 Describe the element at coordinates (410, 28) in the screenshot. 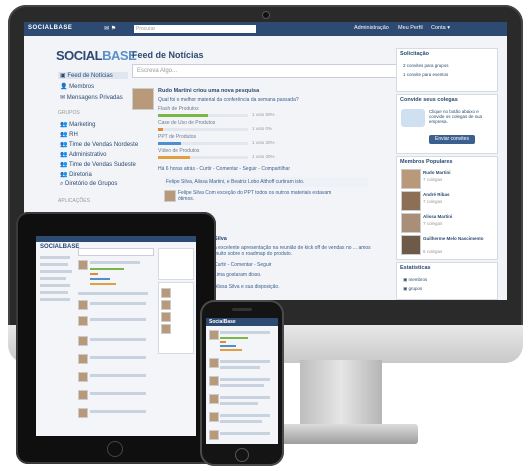

I see `profile-link: Meu Perfil` at that location.